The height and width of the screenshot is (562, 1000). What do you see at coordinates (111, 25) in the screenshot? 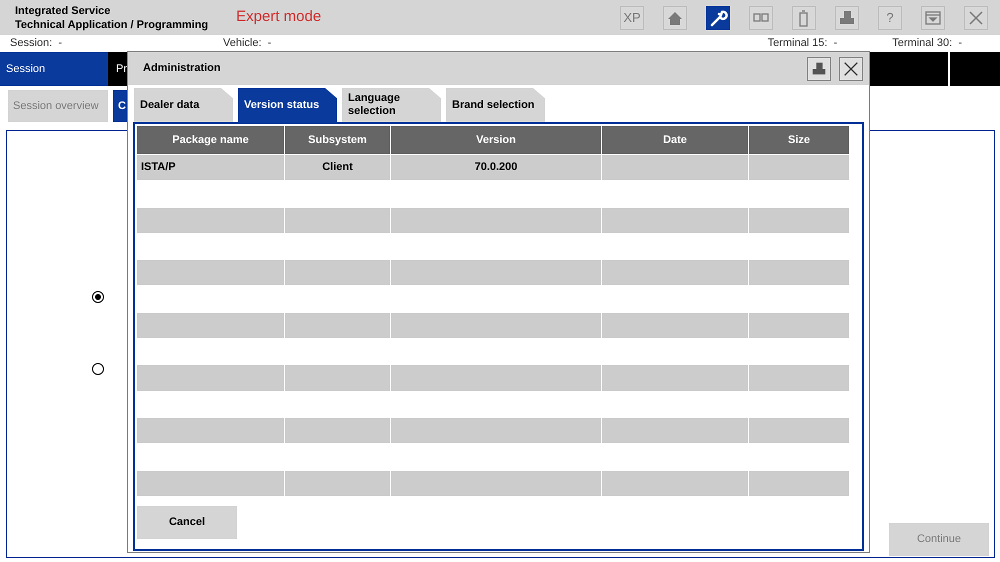
I see `app-title: Technical Application / Programming` at bounding box center [111, 25].